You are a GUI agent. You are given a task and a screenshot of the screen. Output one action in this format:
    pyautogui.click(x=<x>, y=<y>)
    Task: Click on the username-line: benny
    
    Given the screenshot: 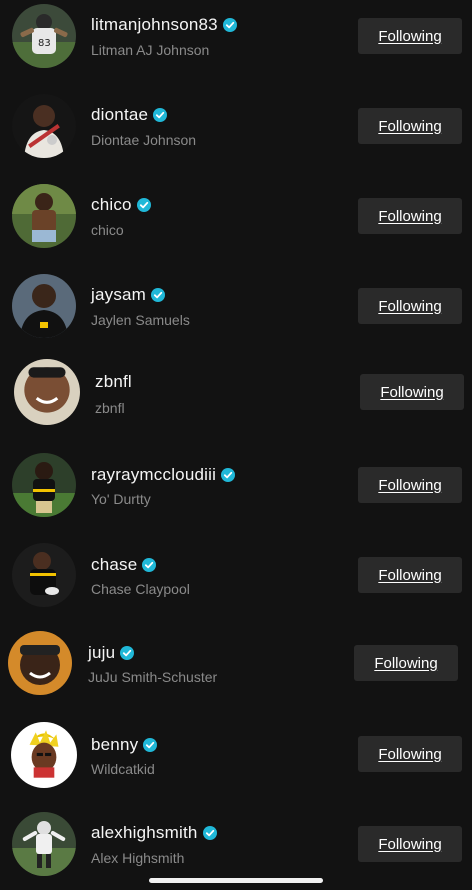 What is the action you would take?
    pyautogui.click(x=124, y=745)
    